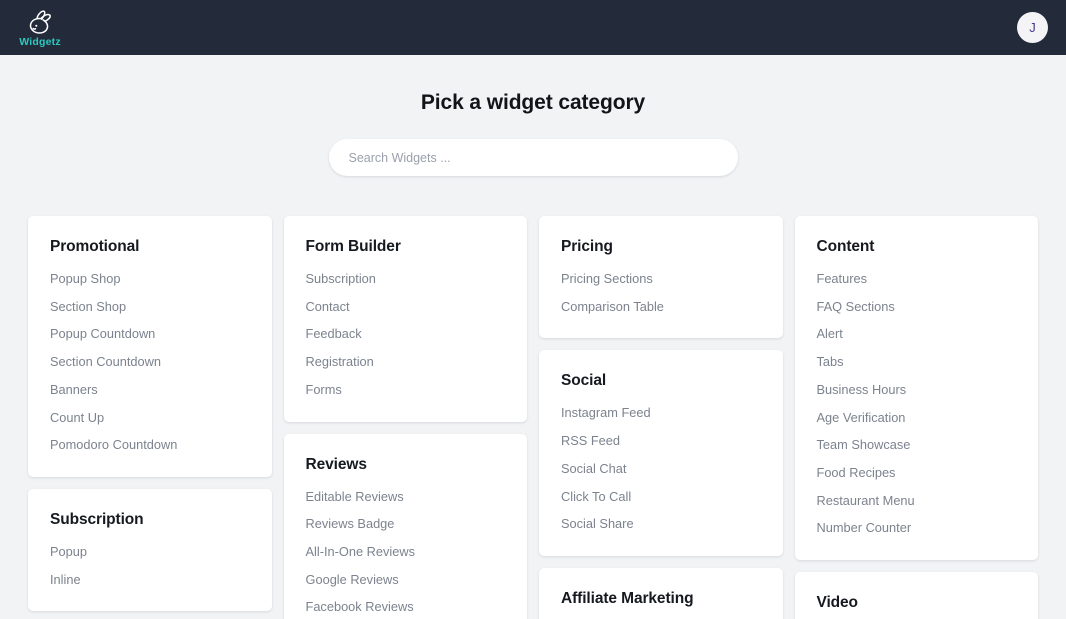 Image resolution: width=1066 pixels, height=619 pixels. I want to click on category-item: Forms, so click(406, 390).